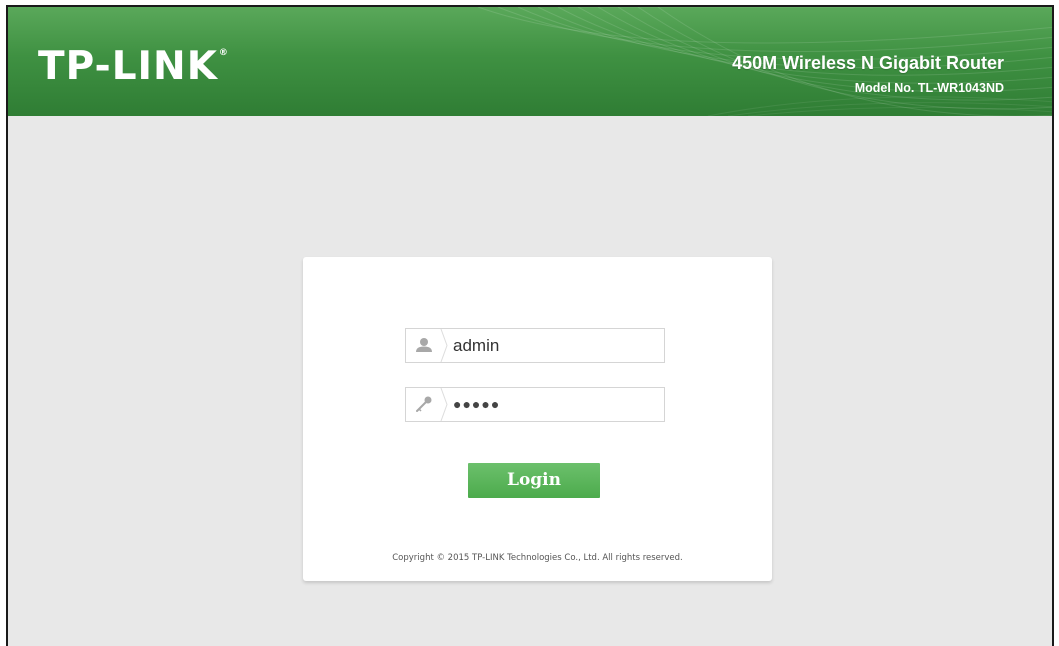 The width and height of the screenshot is (1059, 646). What do you see at coordinates (223, 53) in the screenshot?
I see `registered-mark: ®` at bounding box center [223, 53].